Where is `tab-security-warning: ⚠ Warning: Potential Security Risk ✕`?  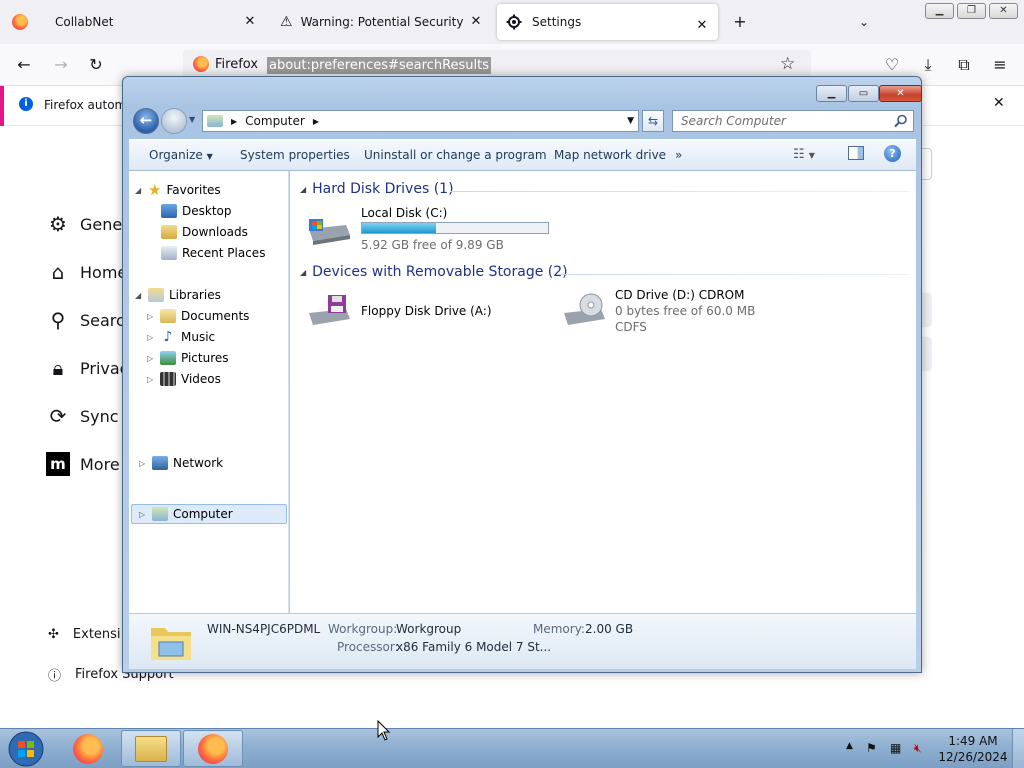
tab-security-warning: ⚠ Warning: Potential Security Risk ✕ is located at coordinates (381, 22).